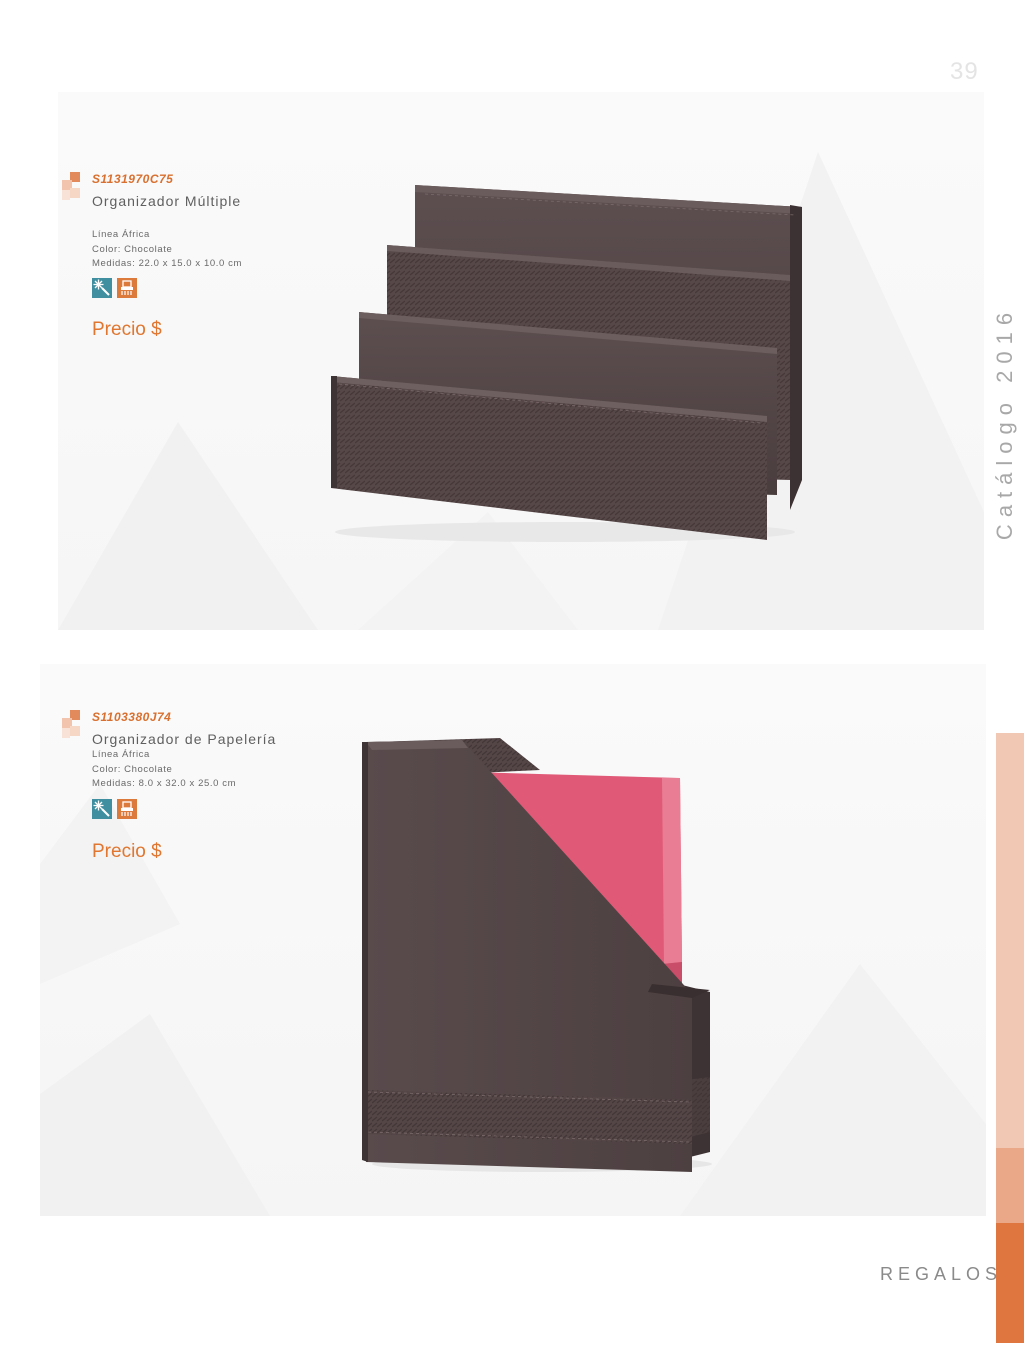  I want to click on section-label: REGALOS, so click(941, 1274).